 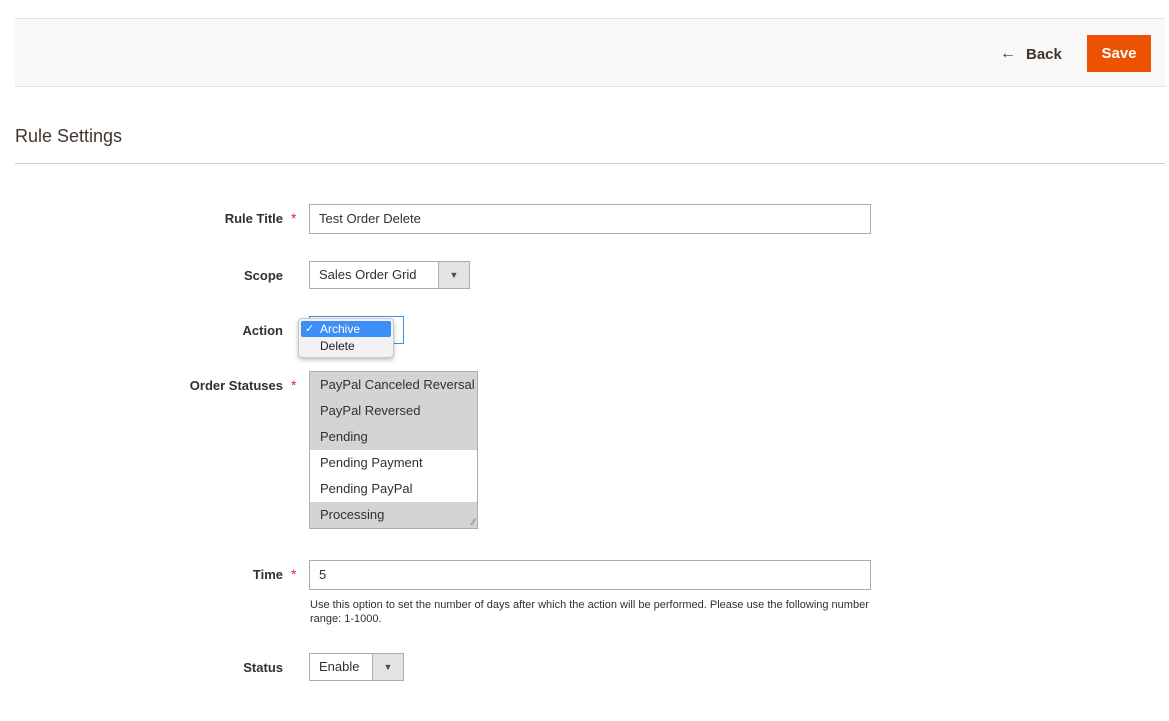 I want to click on action-label: Action, so click(x=262, y=330).